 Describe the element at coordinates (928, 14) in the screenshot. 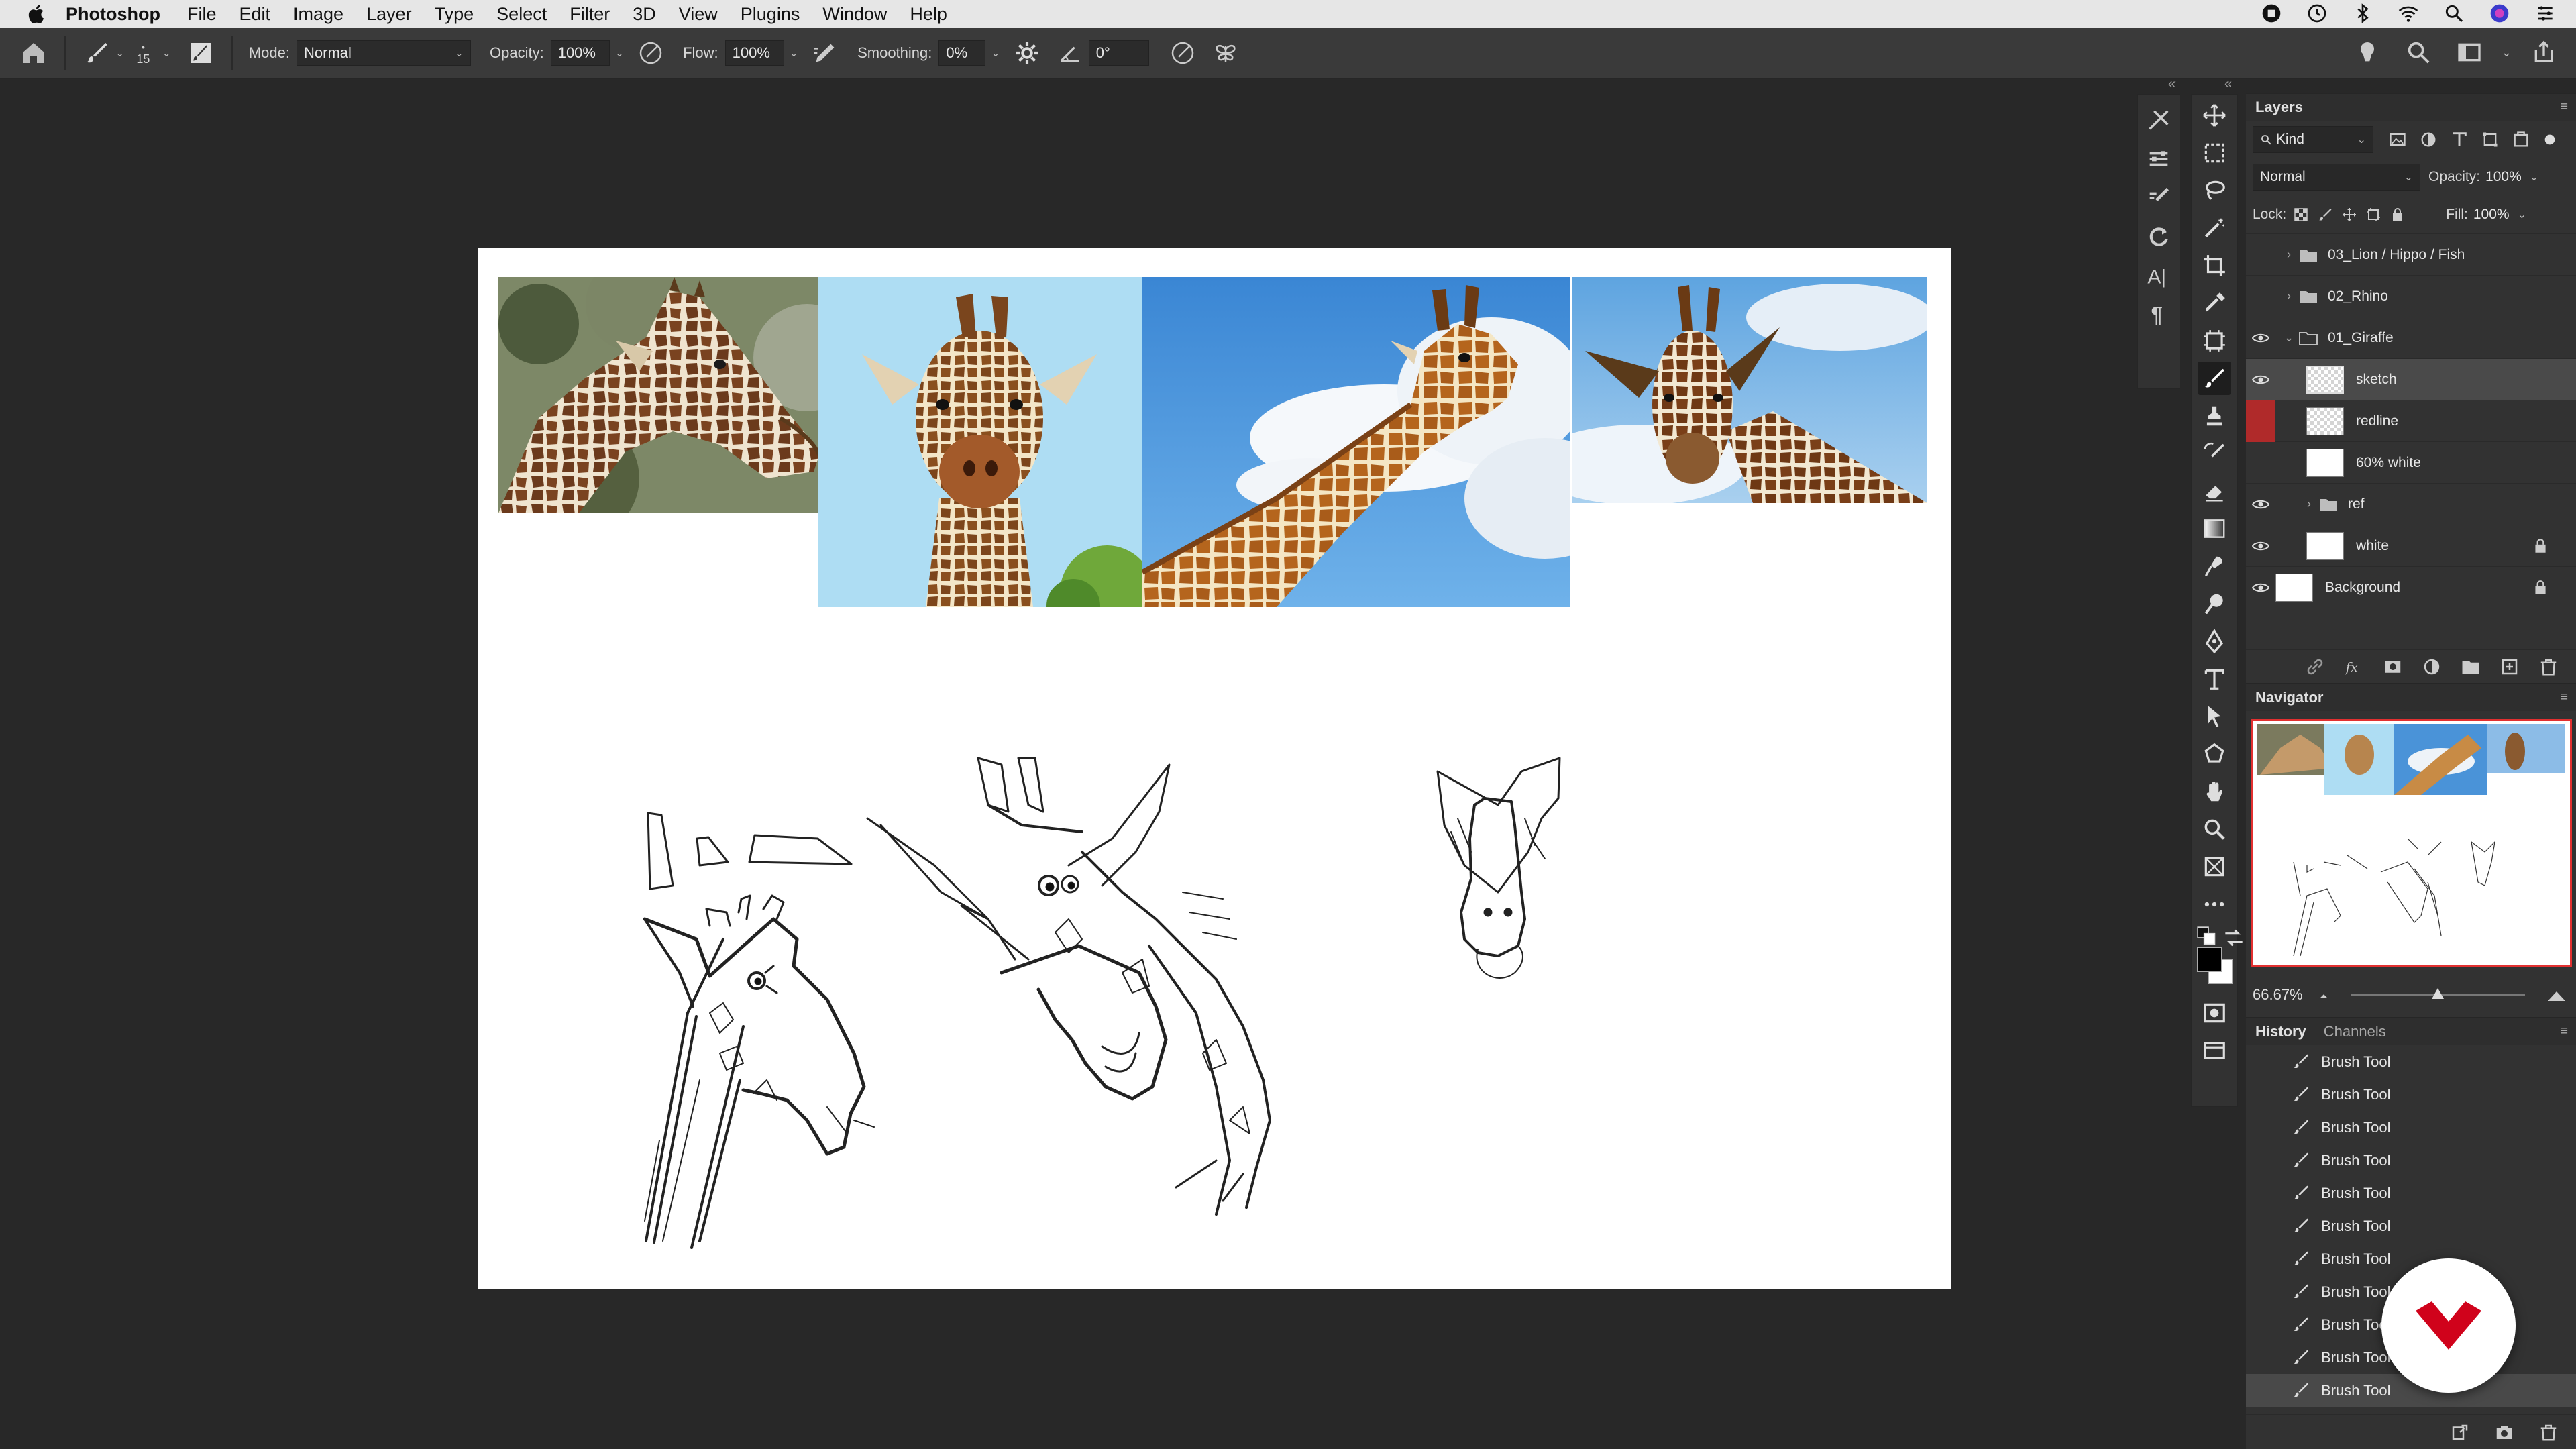

I see `menu-help: Help` at that location.